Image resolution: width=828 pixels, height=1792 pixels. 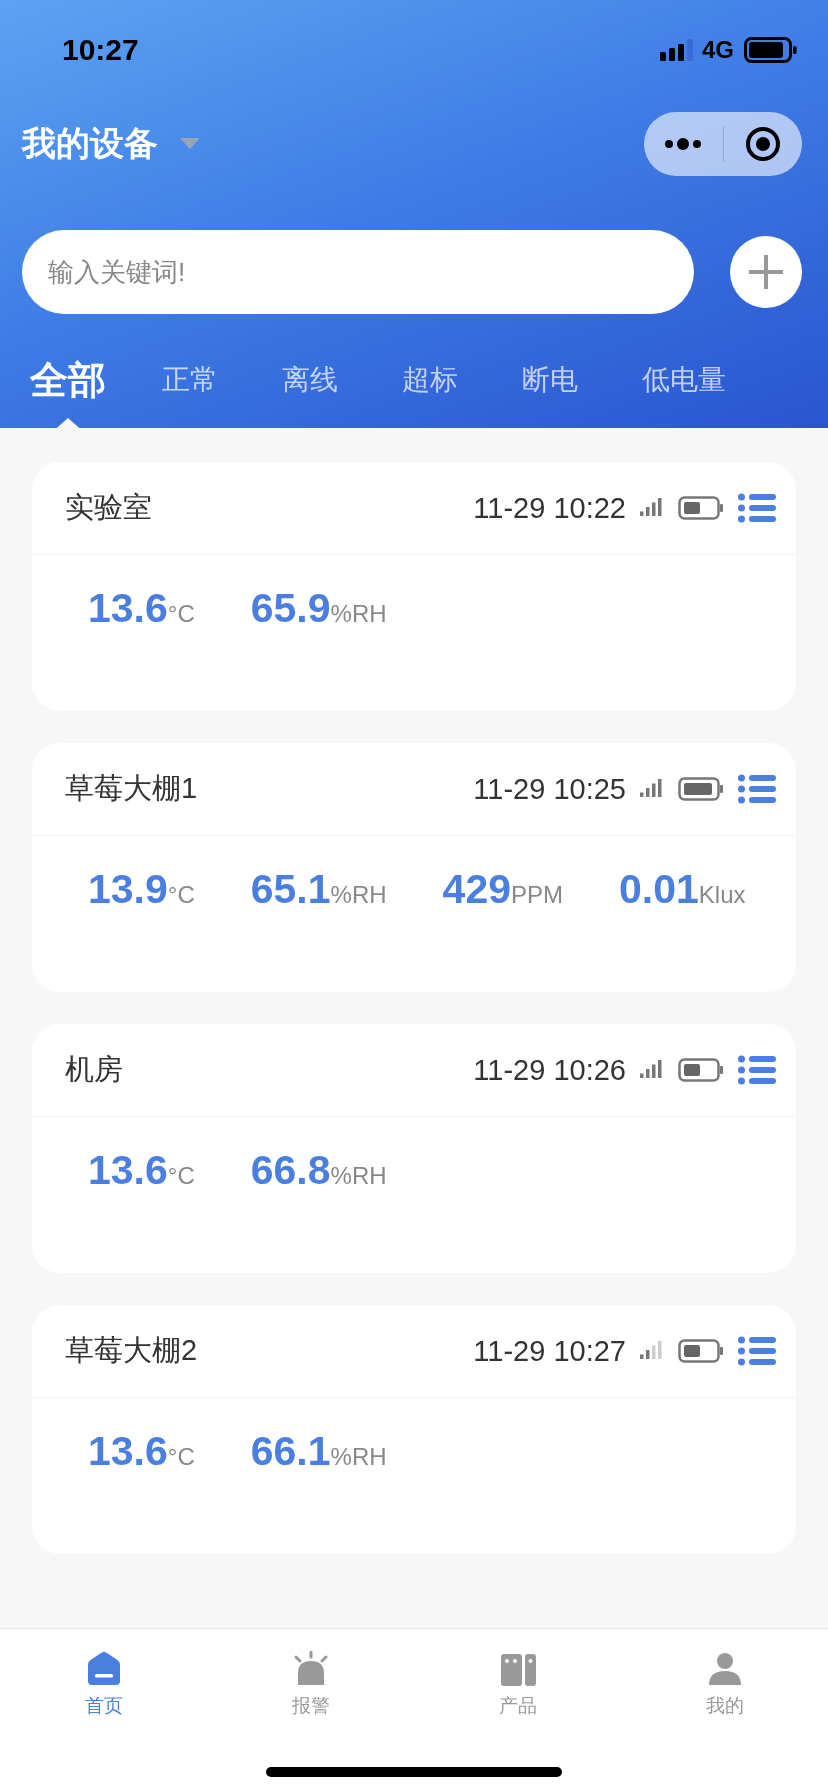 What do you see at coordinates (190, 380) in the screenshot?
I see `filter-tab: 正常` at bounding box center [190, 380].